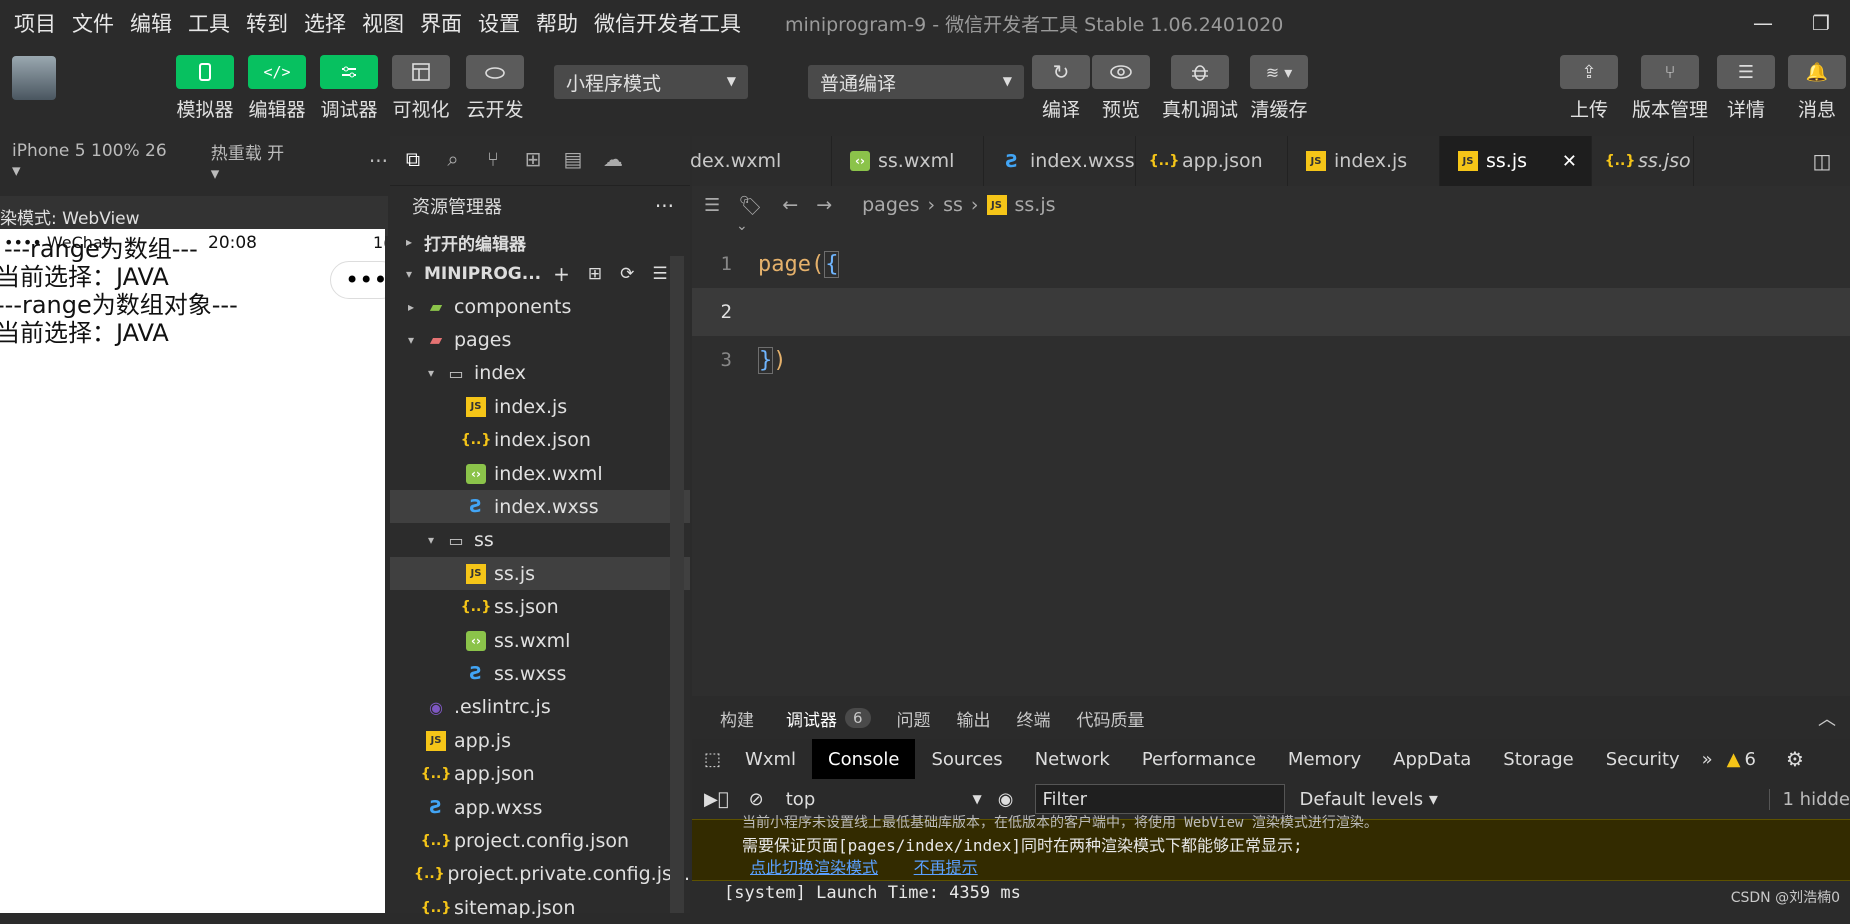 The width and height of the screenshot is (1850, 924). Describe the element at coordinates (814, 867) in the screenshot. I see `switch-render-link: 点此切换渲染模式` at that location.